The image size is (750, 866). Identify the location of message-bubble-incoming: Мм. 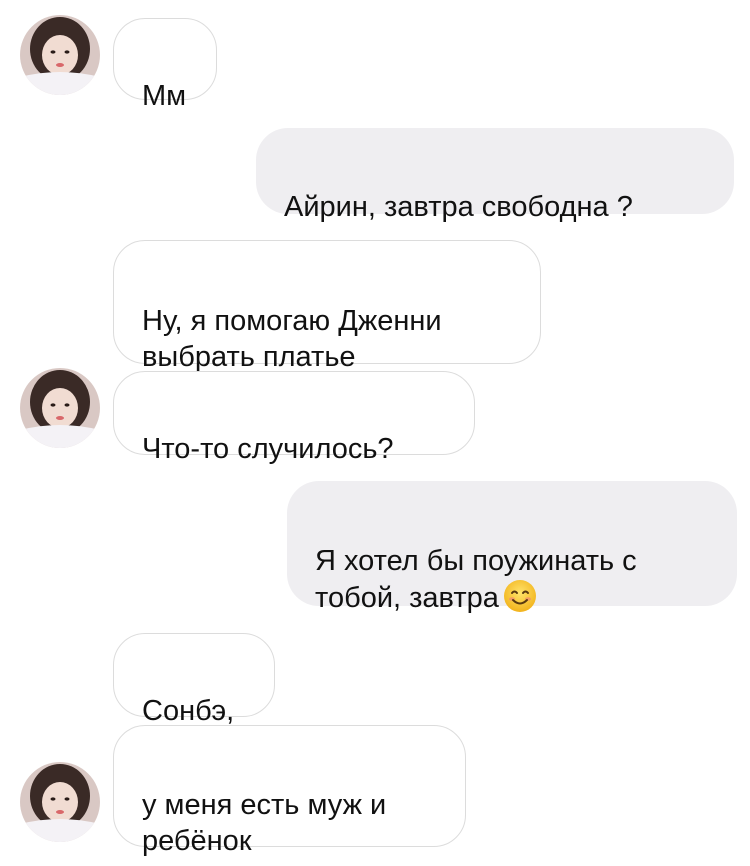
(165, 65).